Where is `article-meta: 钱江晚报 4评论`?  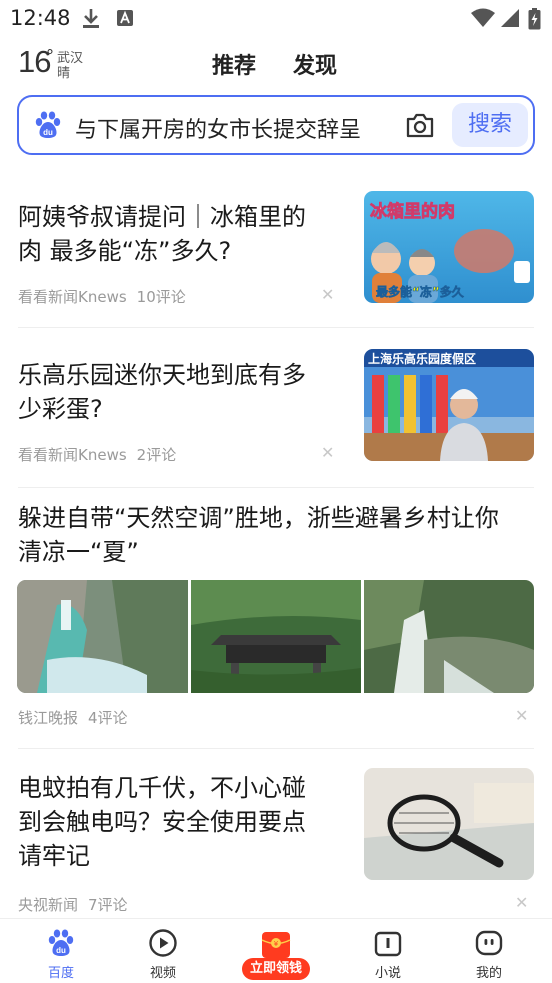 article-meta: 钱江晚报 4评论 is located at coordinates (73, 717).